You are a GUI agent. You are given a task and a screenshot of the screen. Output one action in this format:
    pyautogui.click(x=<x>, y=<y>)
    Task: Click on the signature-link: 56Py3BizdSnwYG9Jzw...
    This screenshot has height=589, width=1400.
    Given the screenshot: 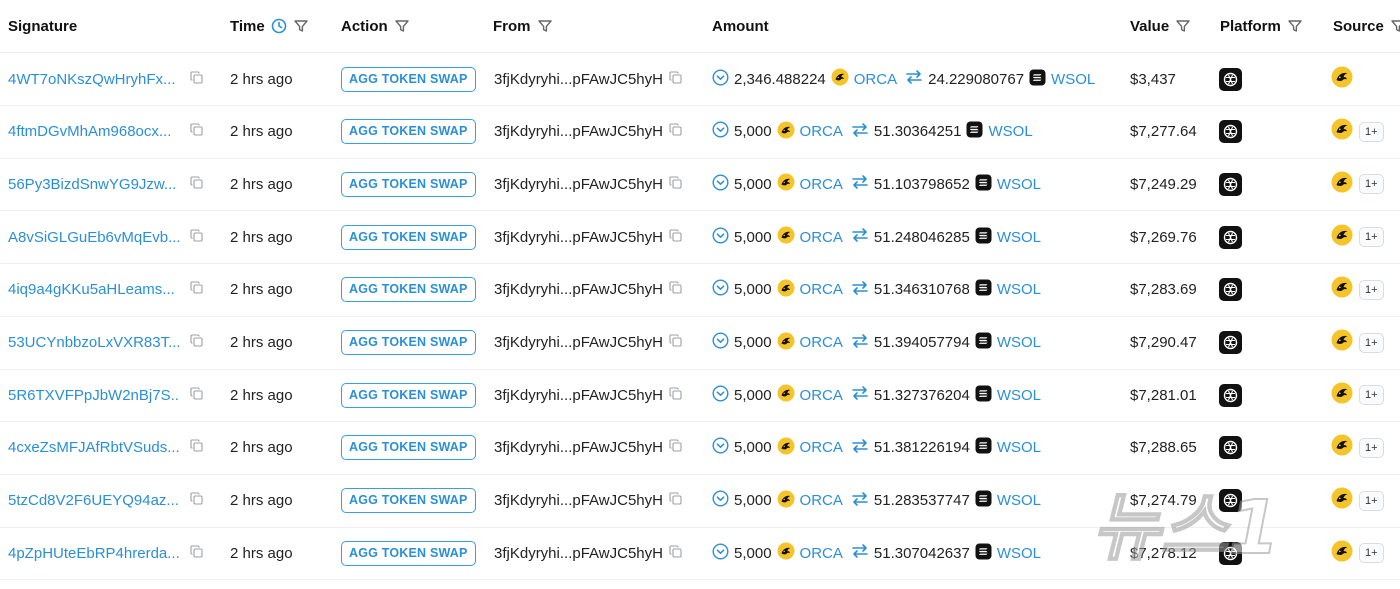 What is the action you would take?
    pyautogui.click(x=94, y=184)
    